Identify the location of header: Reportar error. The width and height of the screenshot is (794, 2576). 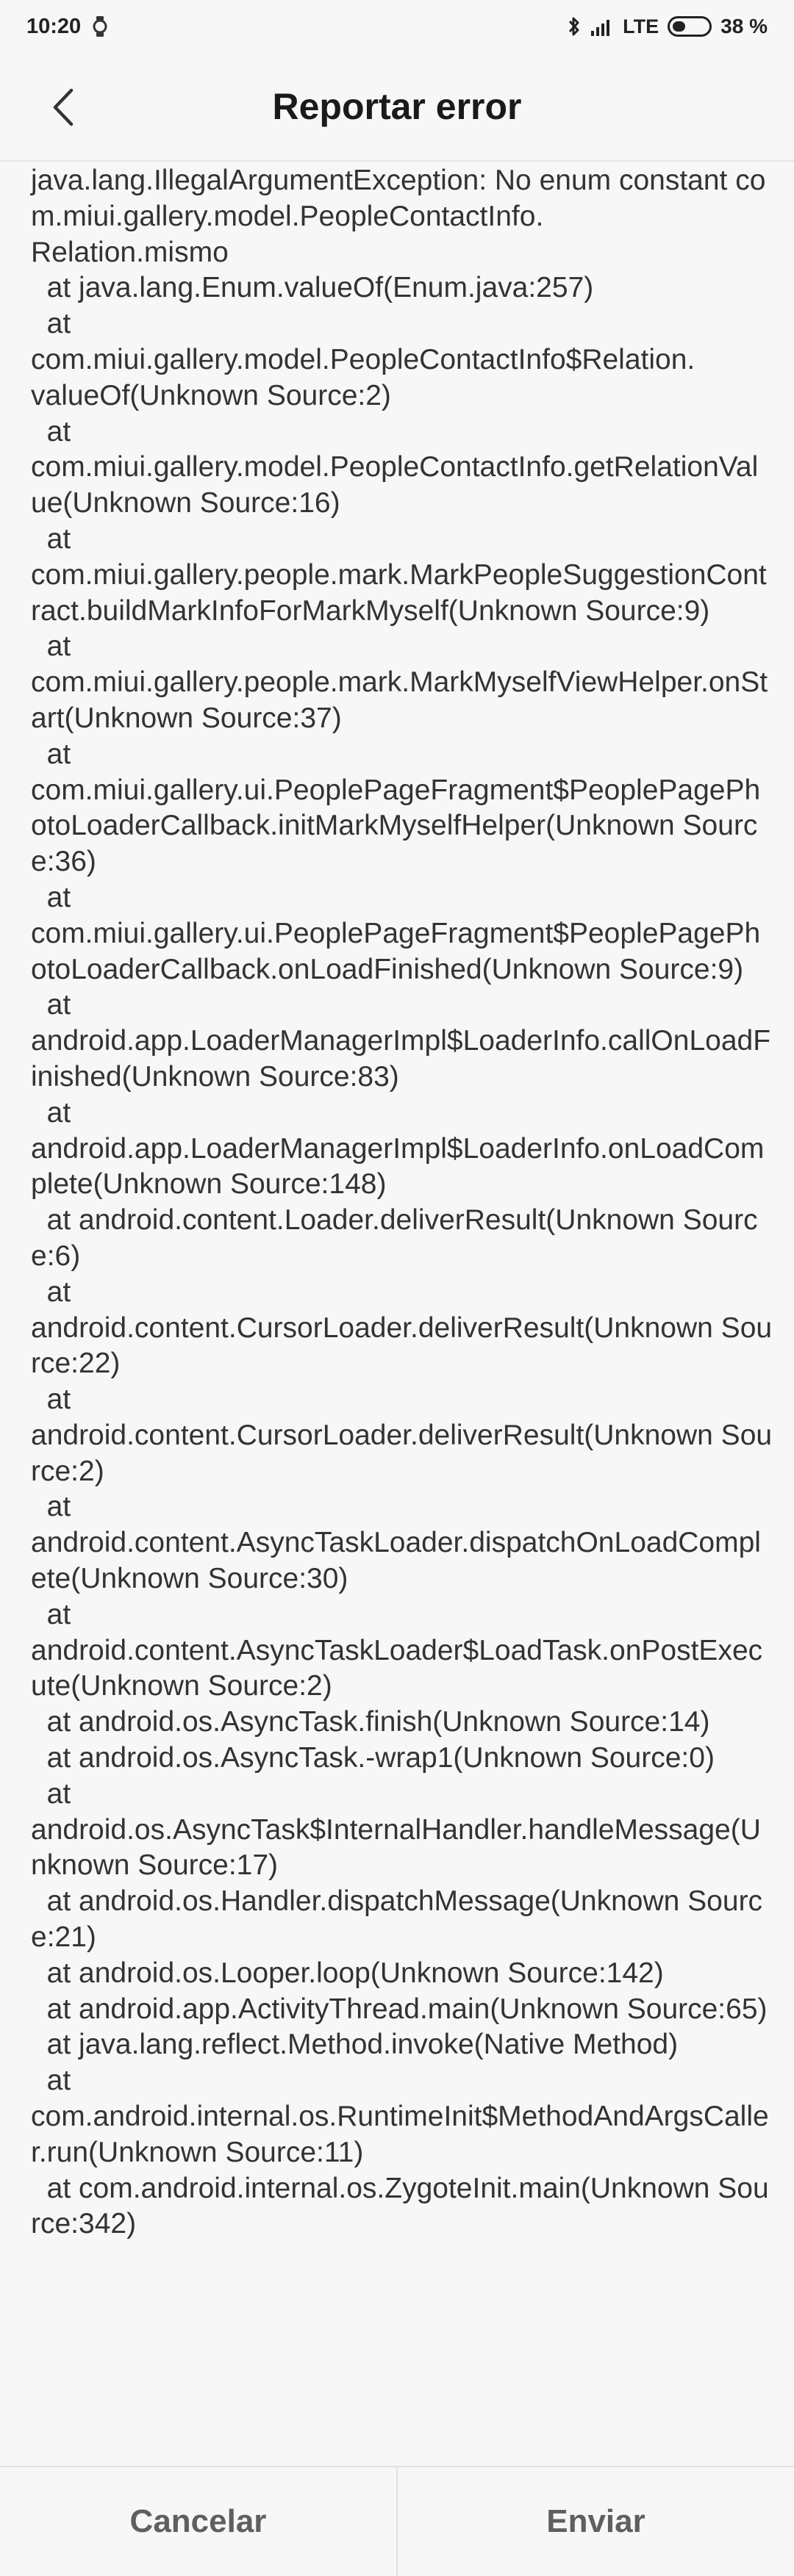
(397, 107).